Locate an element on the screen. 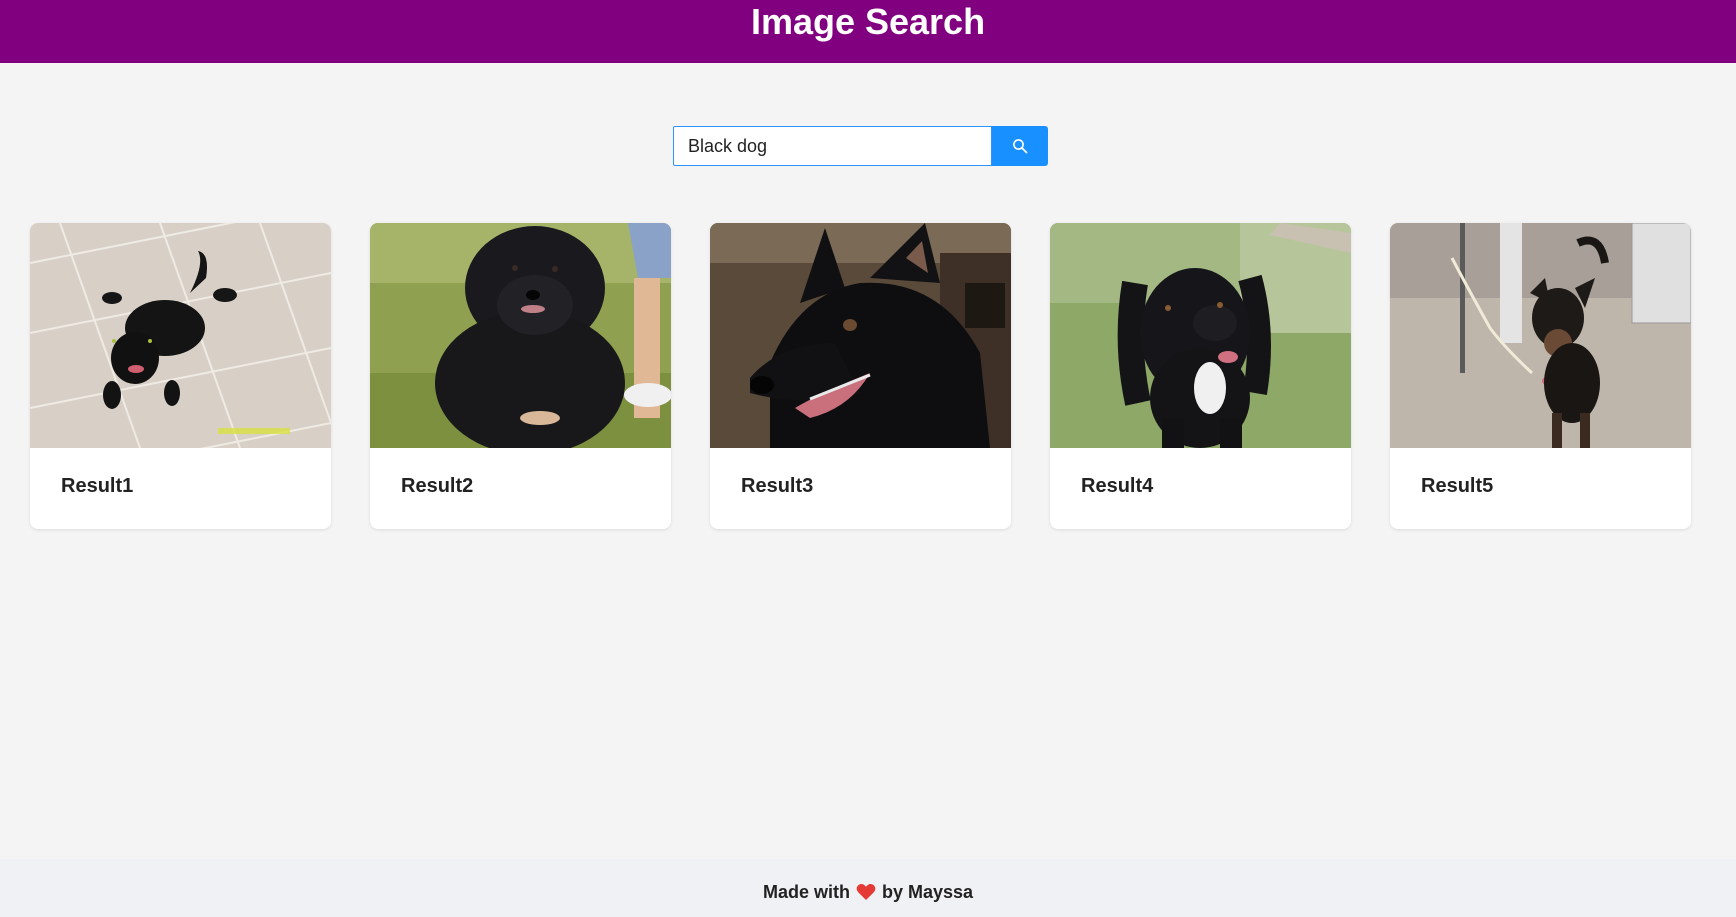  app-header: Image Search is located at coordinates (868, 31).